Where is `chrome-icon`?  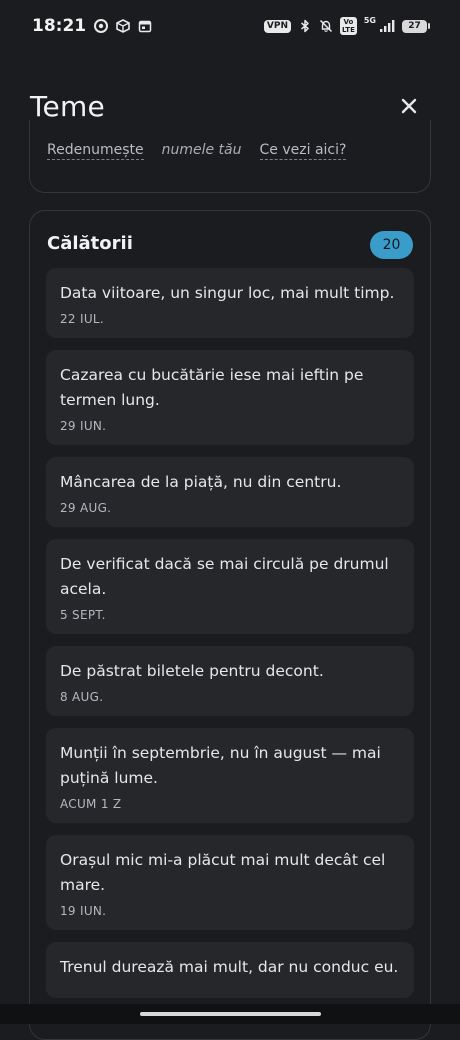 chrome-icon is located at coordinates (101, 26).